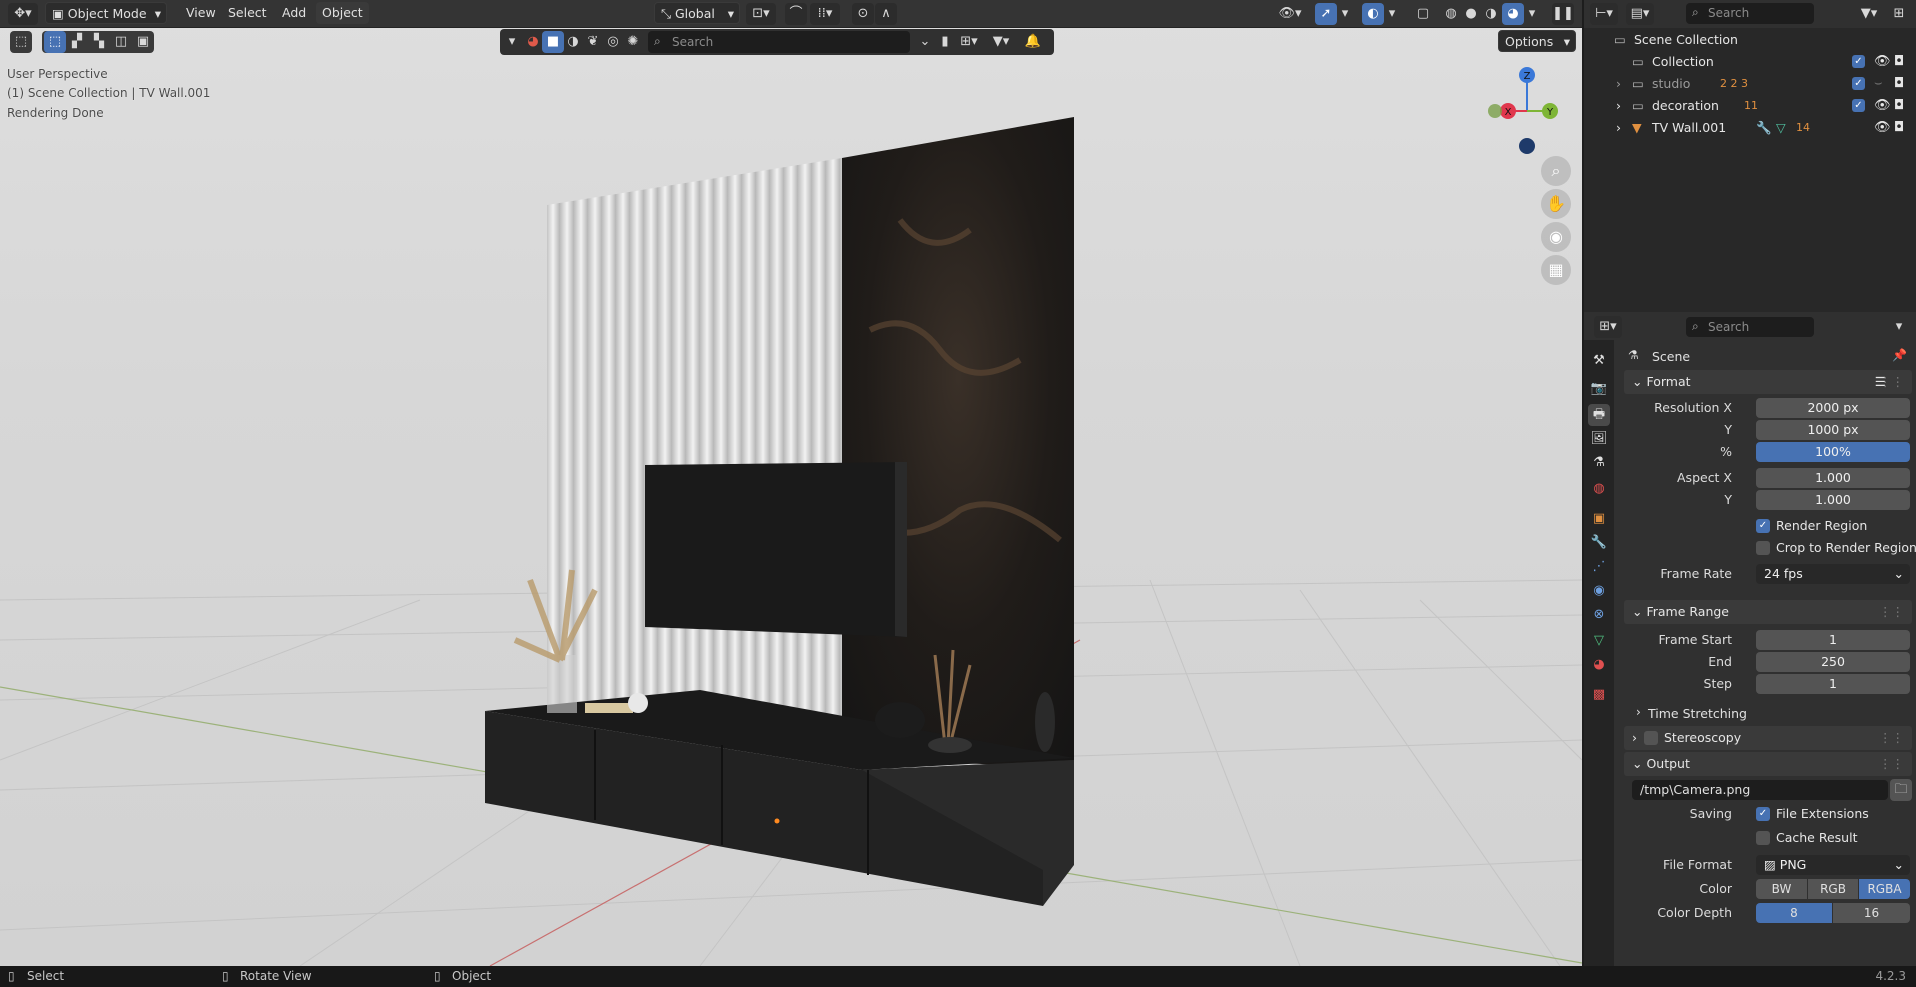 Image resolution: width=1916 pixels, height=987 pixels. What do you see at coordinates (1878, 84) in the screenshot?
I see `eye-closed-icon: ⌣` at bounding box center [1878, 84].